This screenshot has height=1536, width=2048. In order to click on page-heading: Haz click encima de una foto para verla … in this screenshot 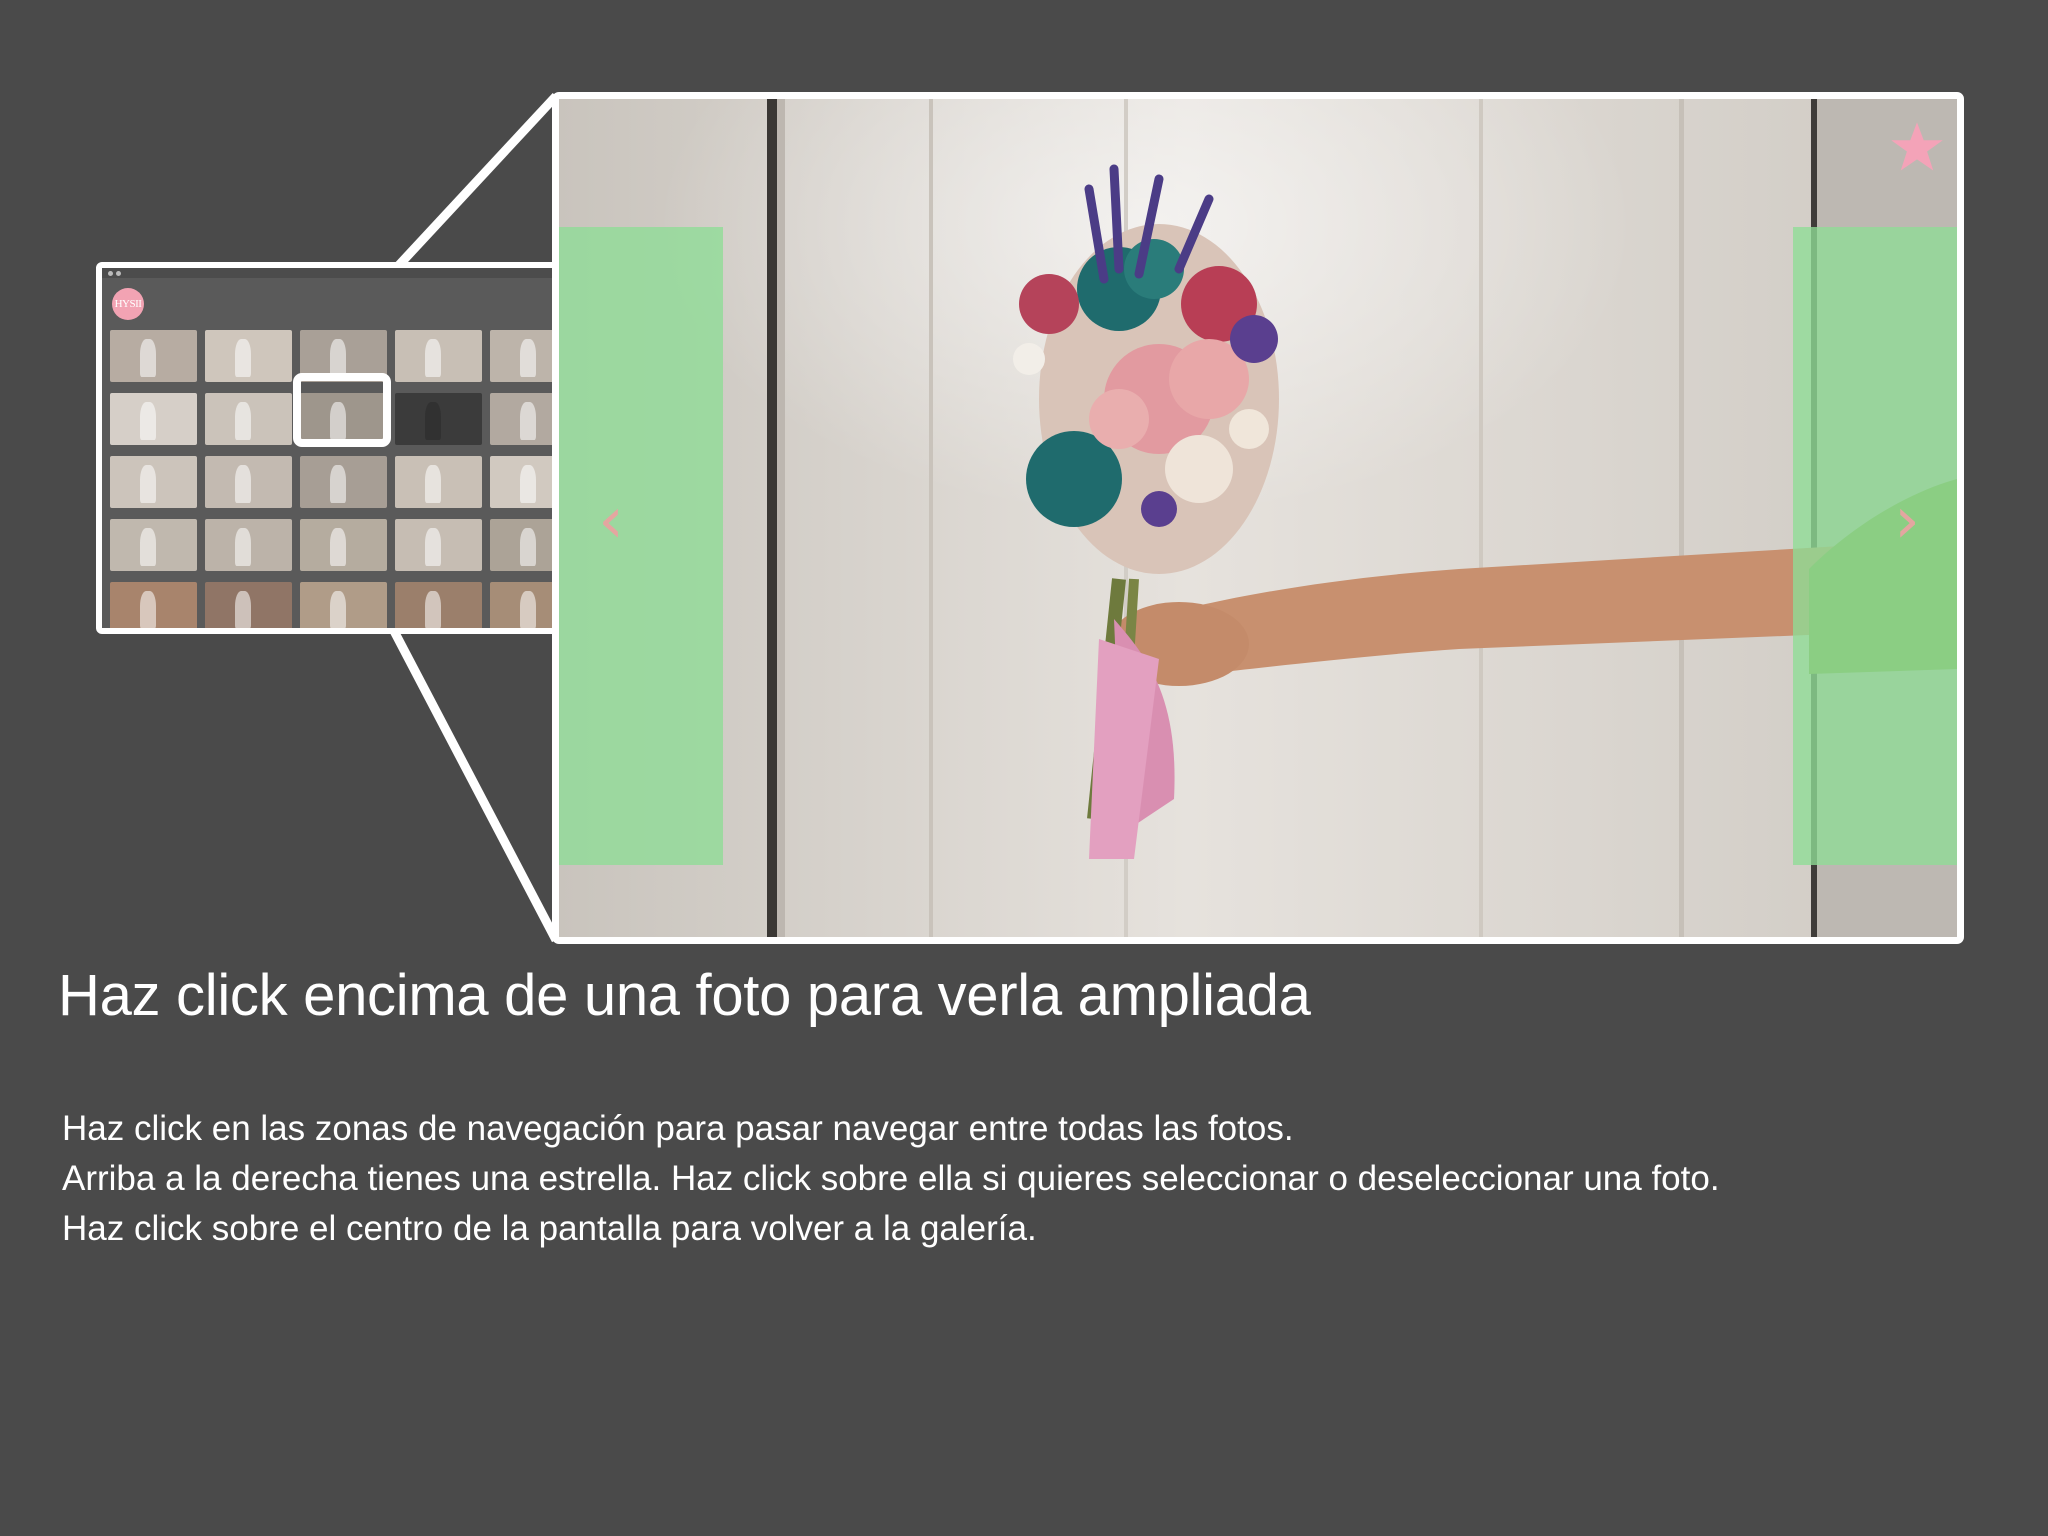, I will do `click(684, 995)`.